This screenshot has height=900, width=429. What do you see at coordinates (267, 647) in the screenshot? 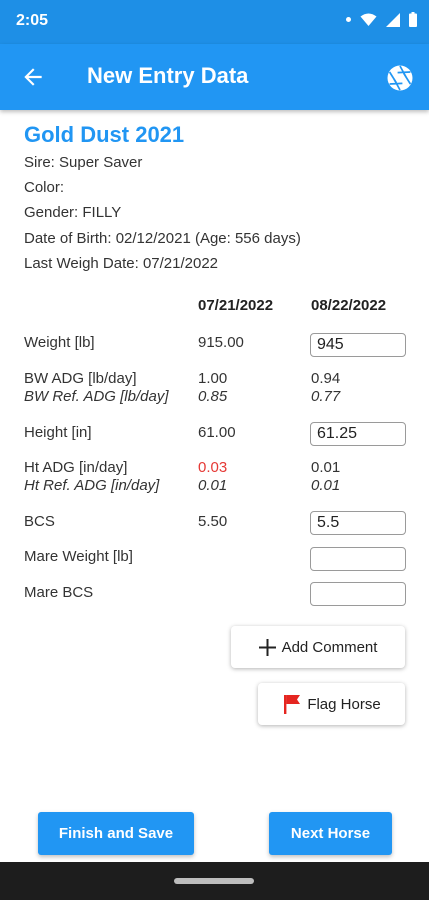
I see `plus-icon` at bounding box center [267, 647].